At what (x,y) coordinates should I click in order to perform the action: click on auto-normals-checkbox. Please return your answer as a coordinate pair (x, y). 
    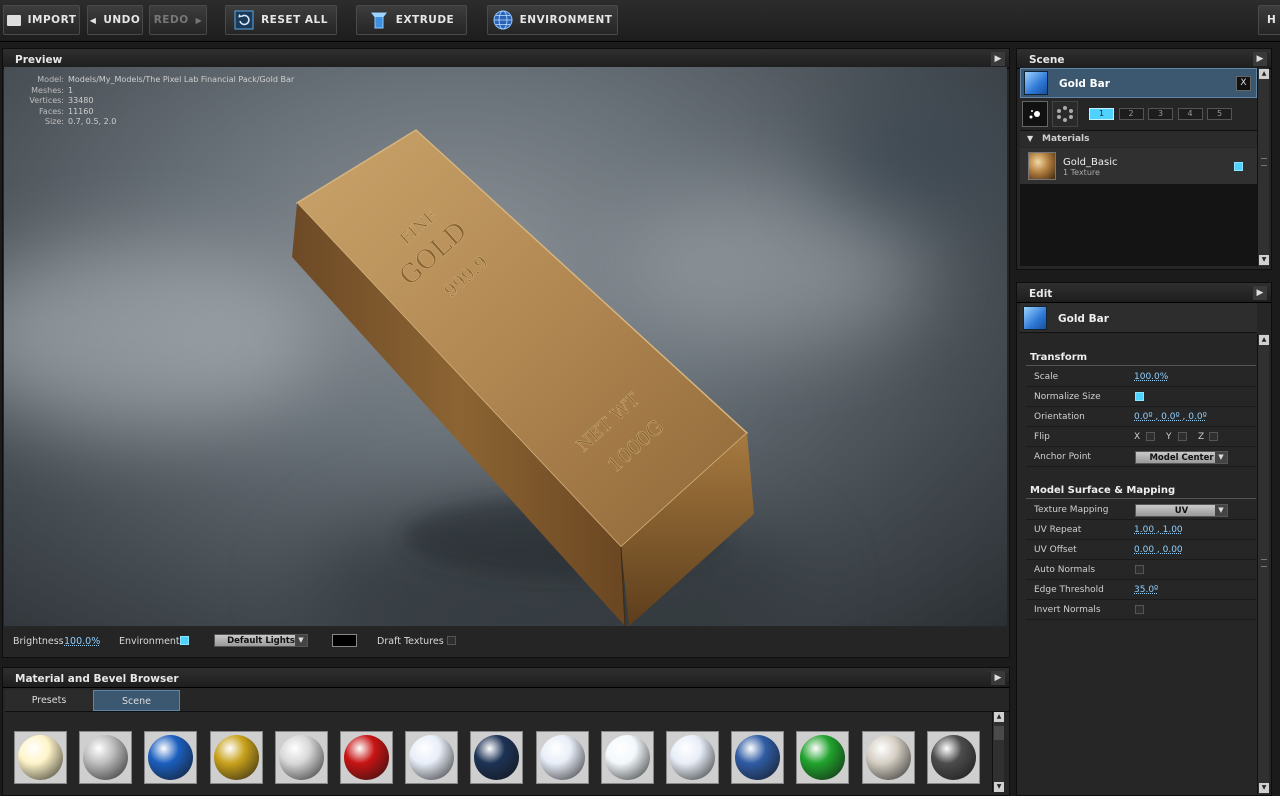
    Looking at the image, I should click on (1139, 569).